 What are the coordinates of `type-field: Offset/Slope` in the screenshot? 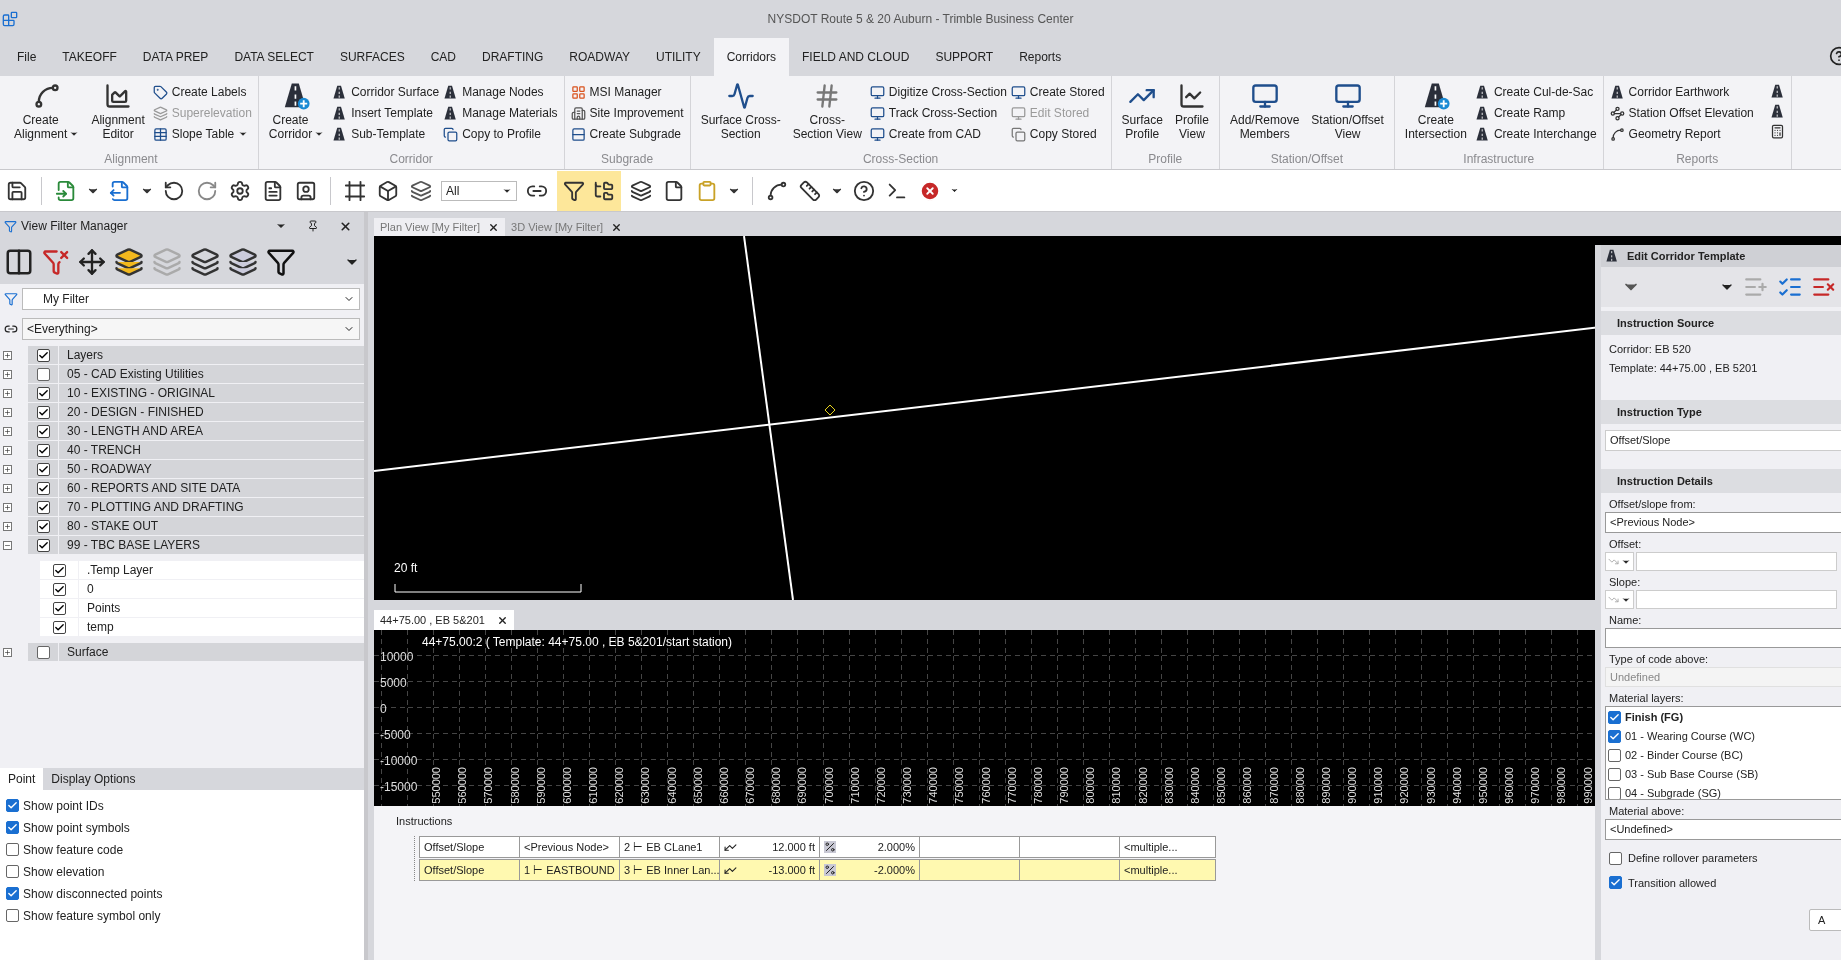 It's located at (1723, 440).